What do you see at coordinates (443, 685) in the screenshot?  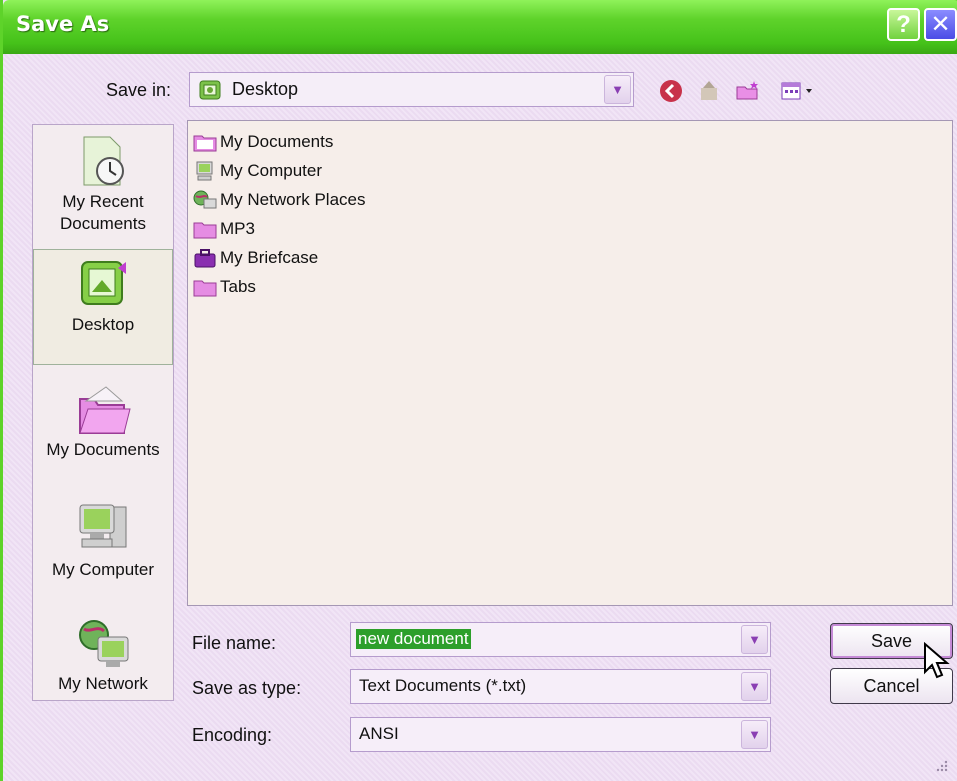 I see `save-as-type-value: Text Documents (*.txt)` at bounding box center [443, 685].